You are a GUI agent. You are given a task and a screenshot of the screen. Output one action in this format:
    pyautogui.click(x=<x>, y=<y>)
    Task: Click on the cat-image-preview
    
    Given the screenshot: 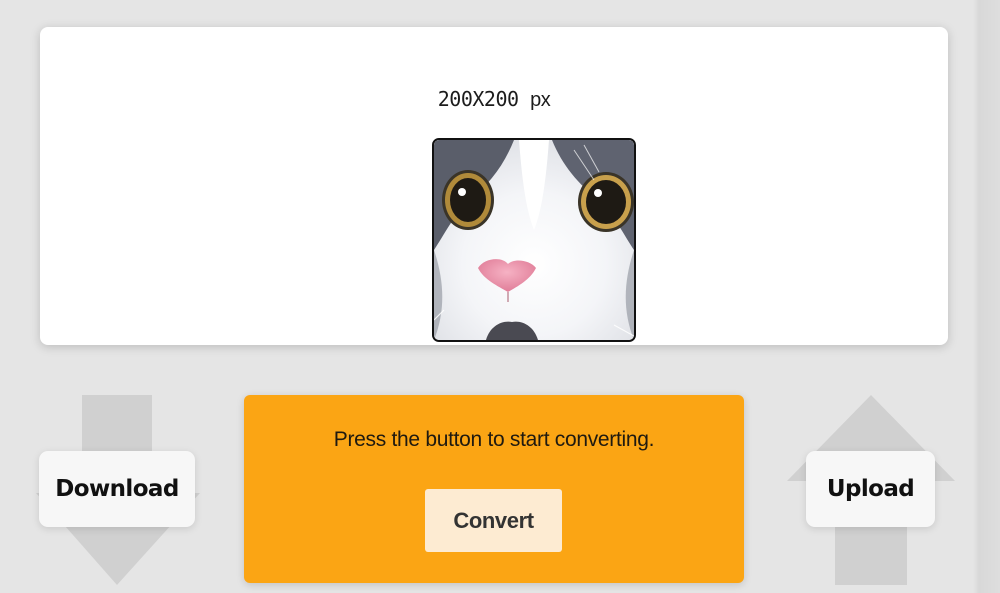 What is the action you would take?
    pyautogui.click(x=534, y=240)
    